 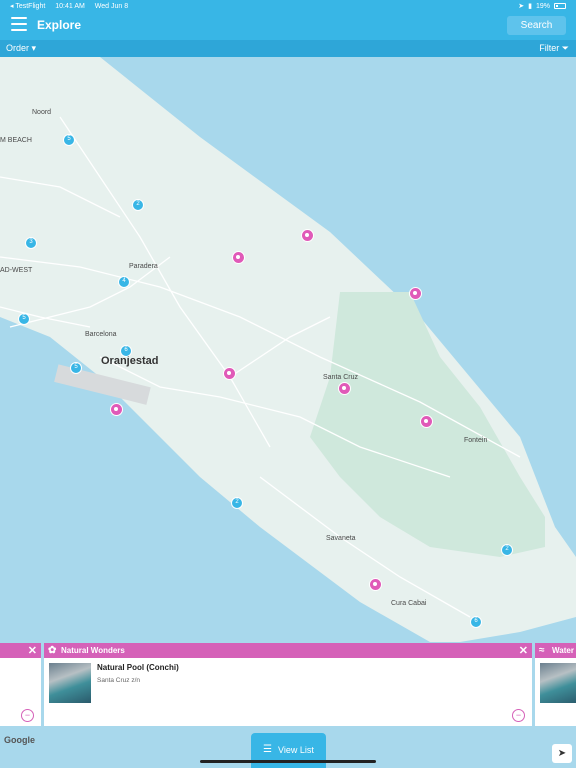 I want to click on place-label: Paradera, so click(x=143, y=266).